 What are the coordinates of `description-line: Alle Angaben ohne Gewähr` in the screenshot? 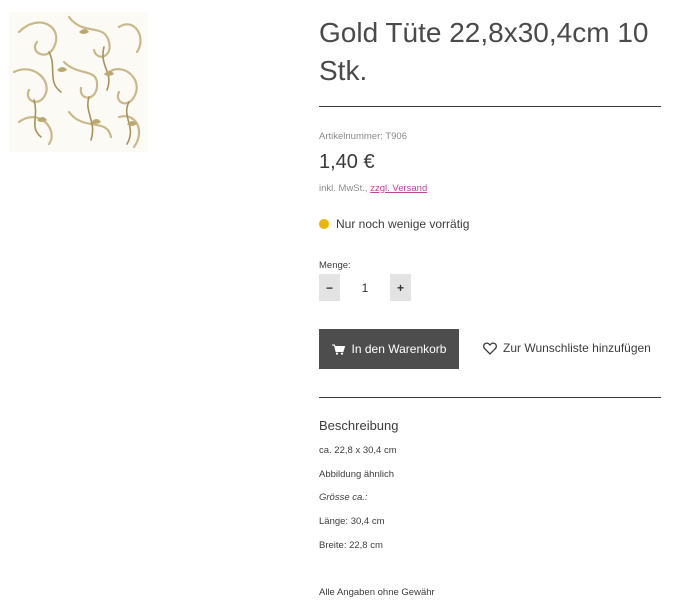 It's located at (377, 592).